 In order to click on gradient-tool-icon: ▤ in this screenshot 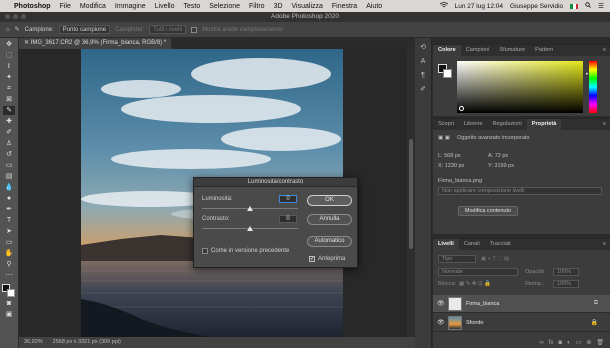, I will do `click(9, 176)`.